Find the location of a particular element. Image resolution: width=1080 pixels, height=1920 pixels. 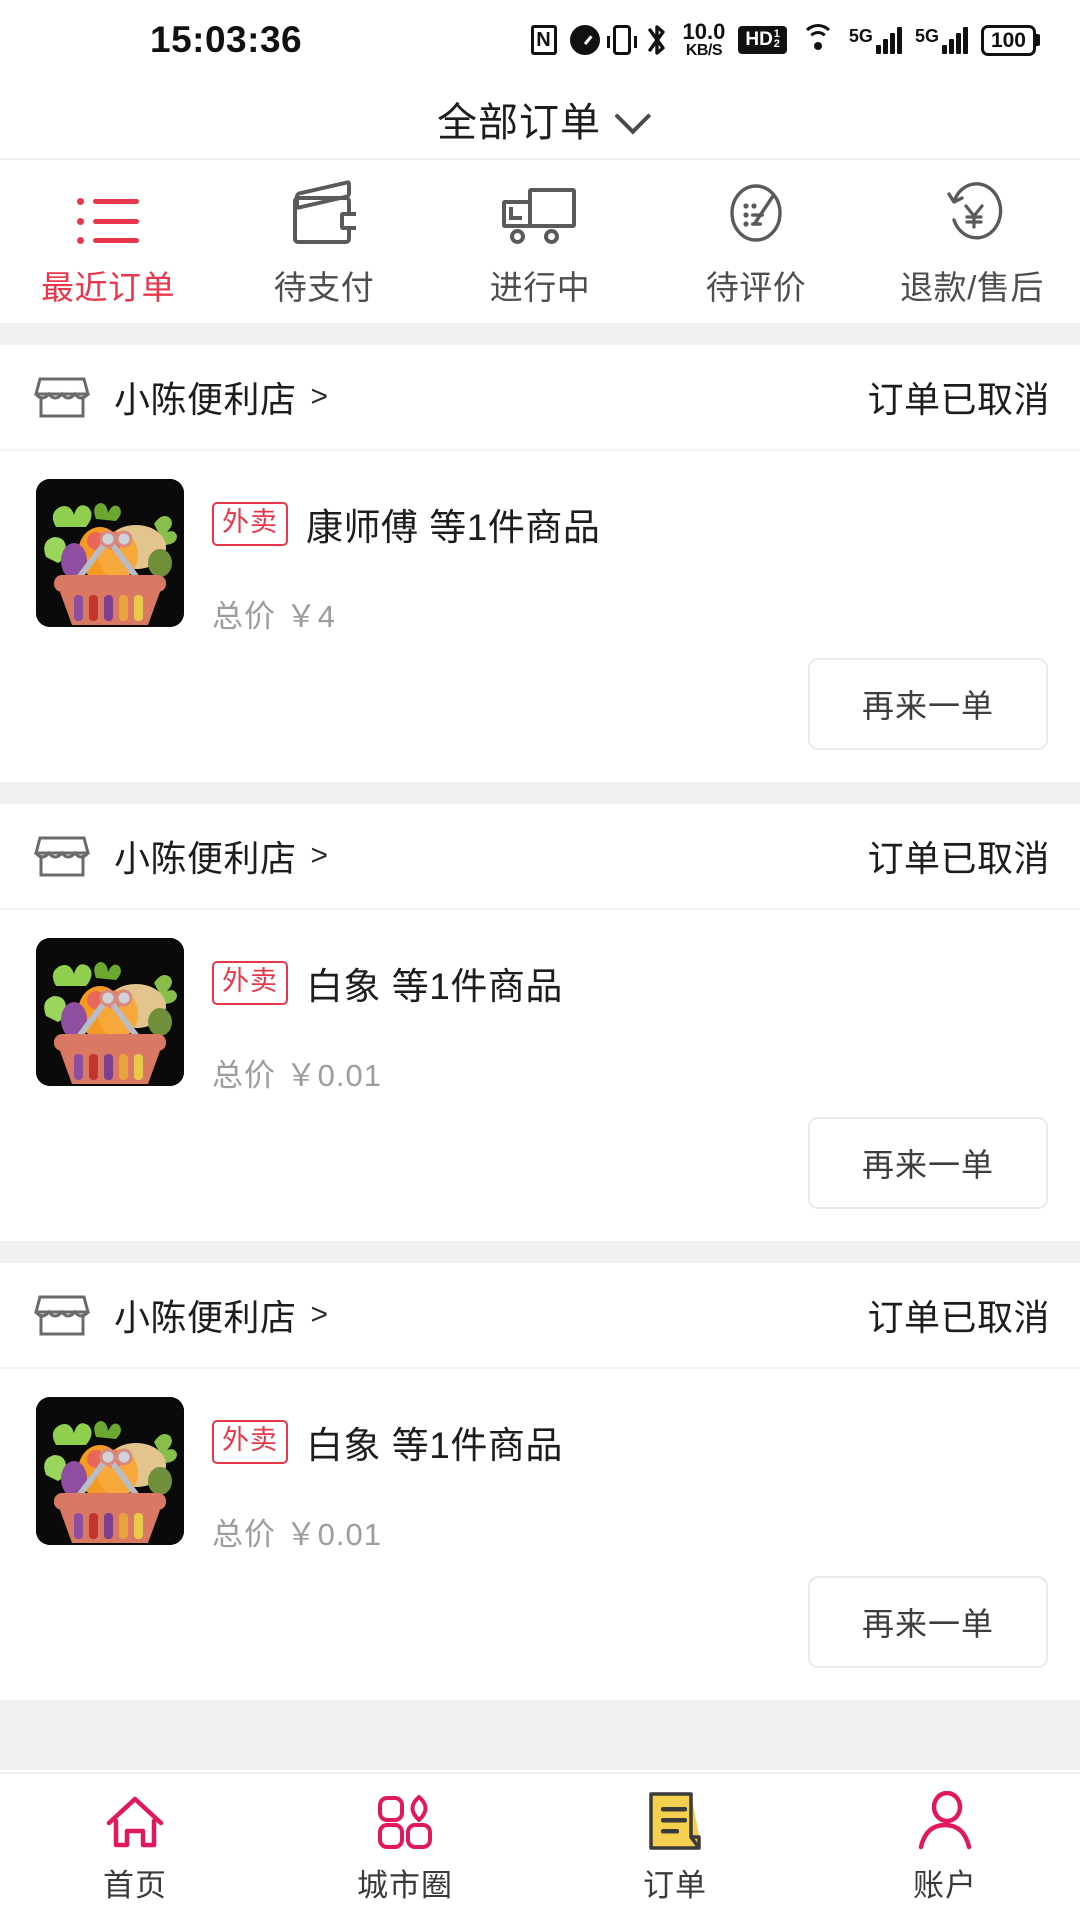

list-icon is located at coordinates (108, 213).